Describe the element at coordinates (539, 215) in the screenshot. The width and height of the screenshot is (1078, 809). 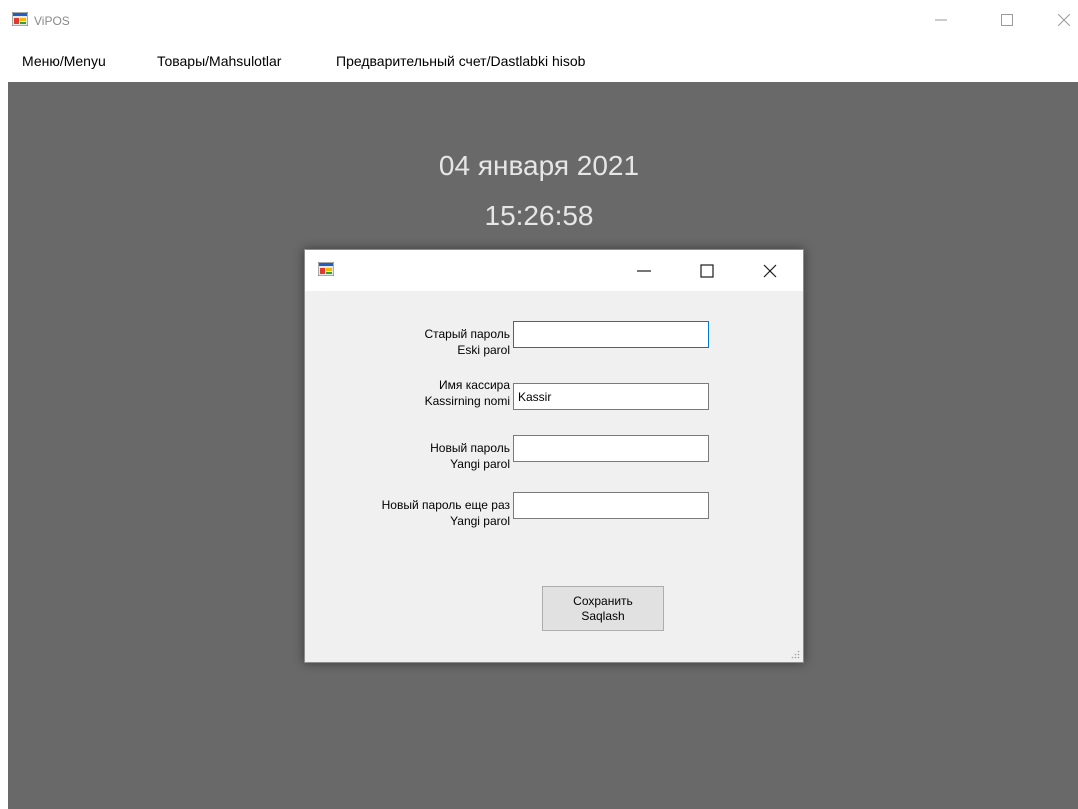
I see `clock-time: 15:26:58` at that location.